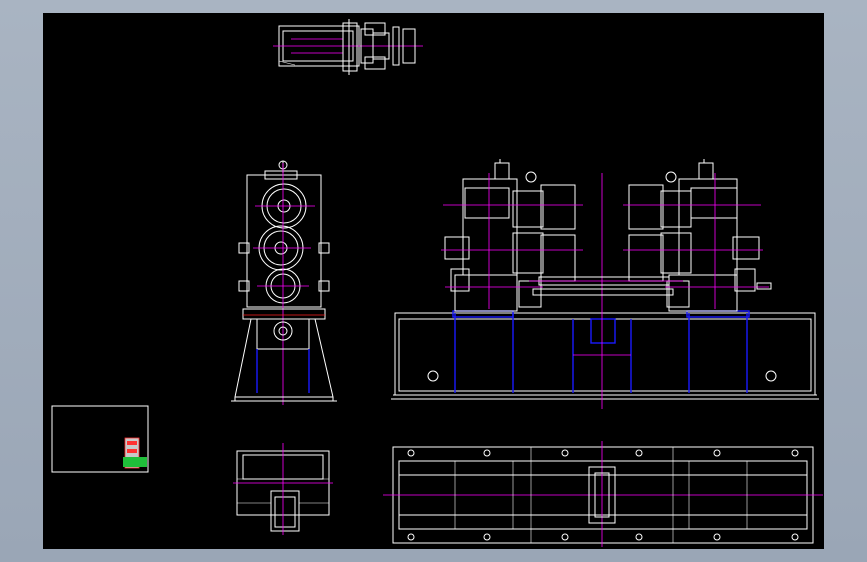 The height and width of the screenshot is (562, 867). I want to click on top-plan-view, so click(348, 47).